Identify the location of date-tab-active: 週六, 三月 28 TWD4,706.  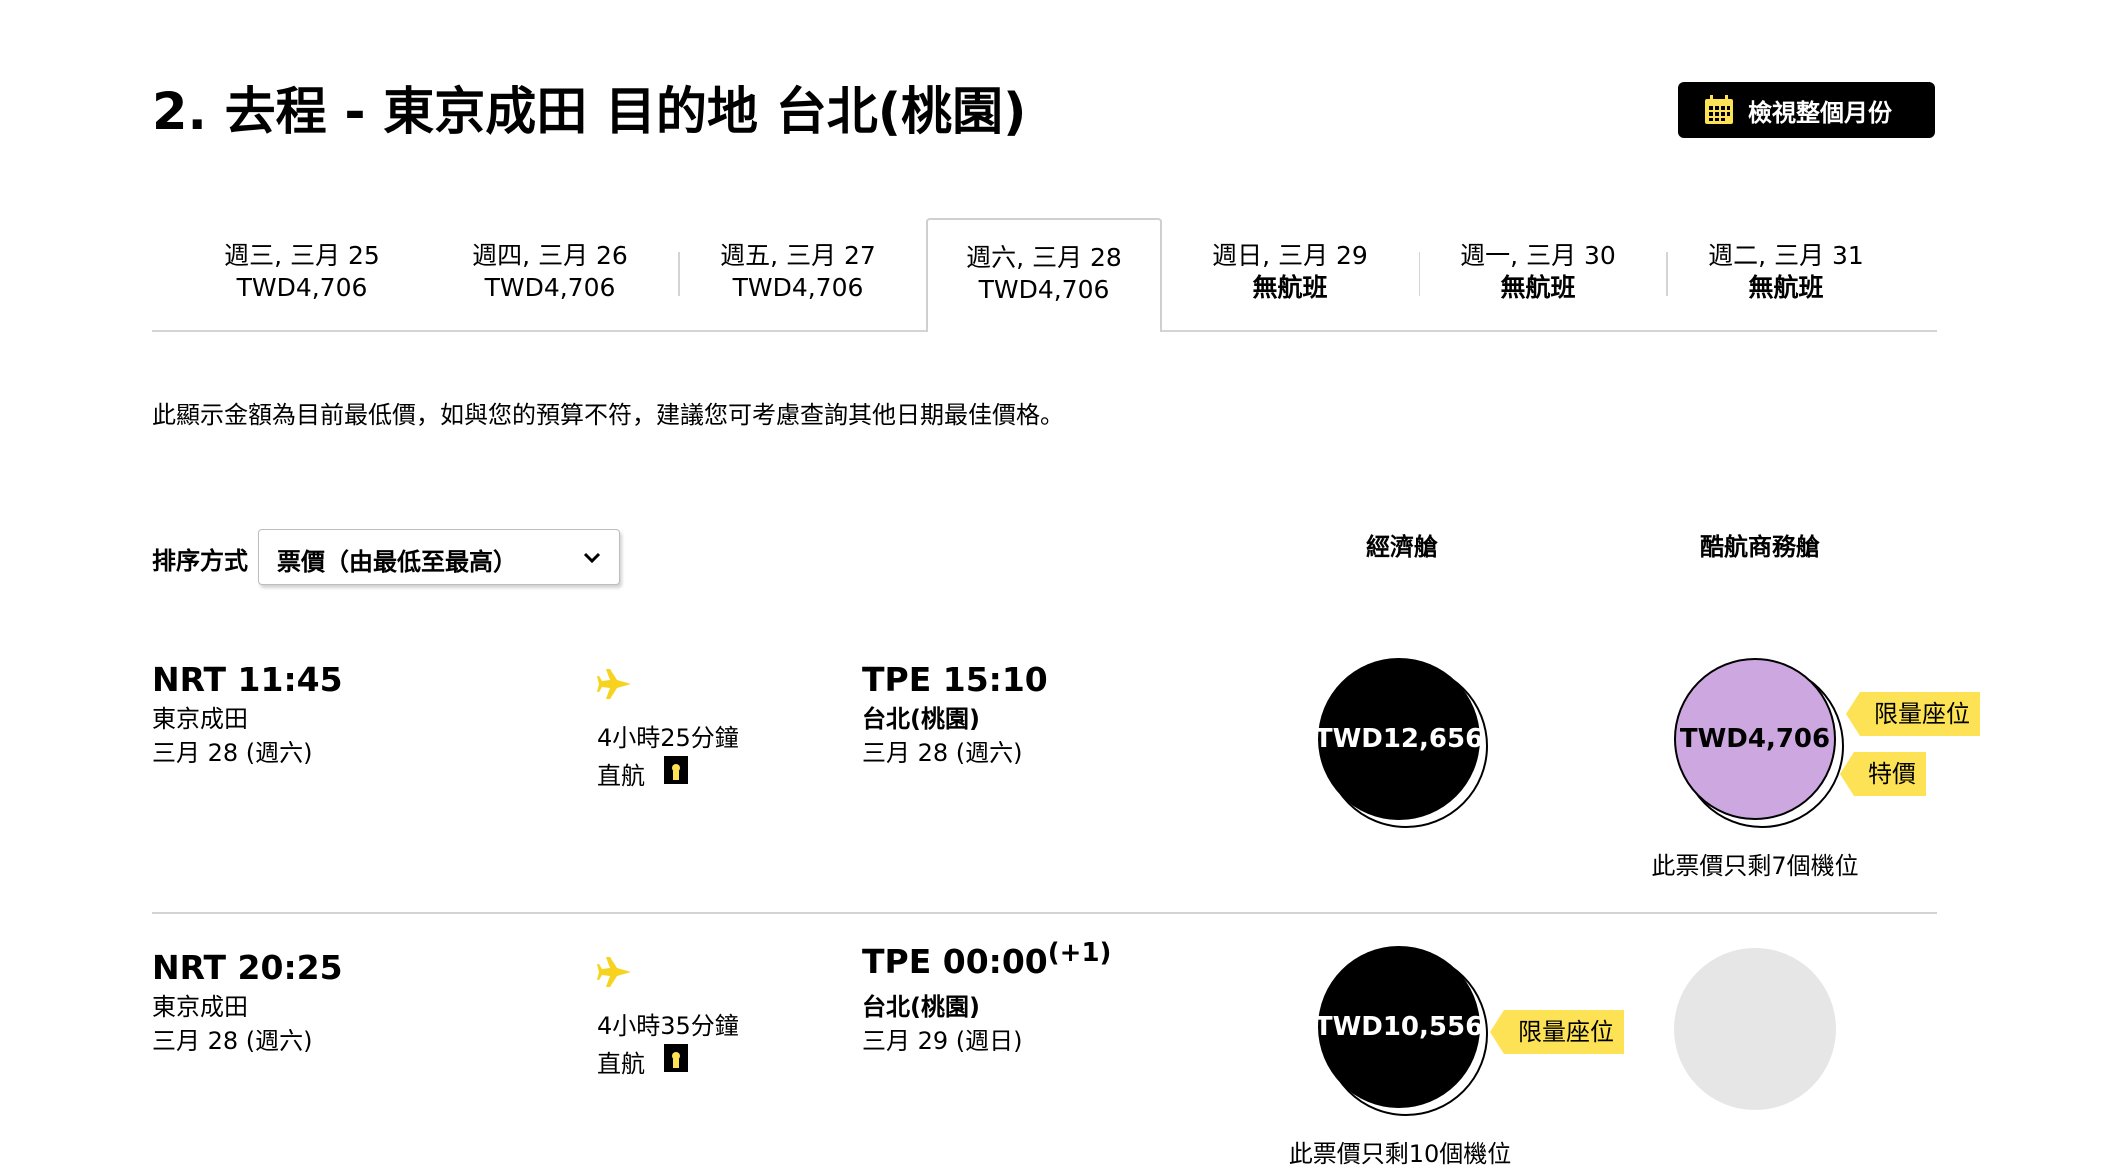
(1044, 275).